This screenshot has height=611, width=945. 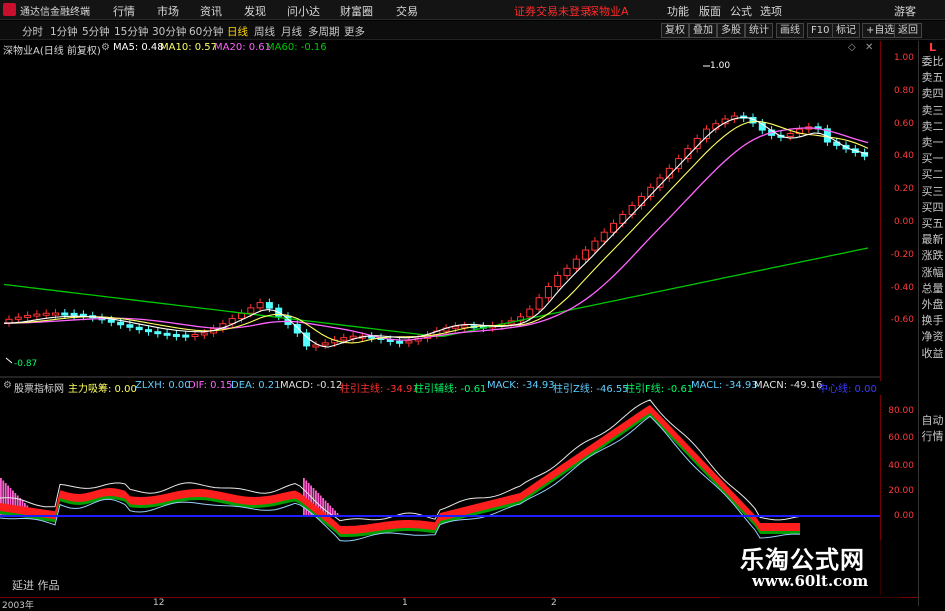 What do you see at coordinates (771, 11) in the screenshot?
I see `menu-options: 选项` at bounding box center [771, 11].